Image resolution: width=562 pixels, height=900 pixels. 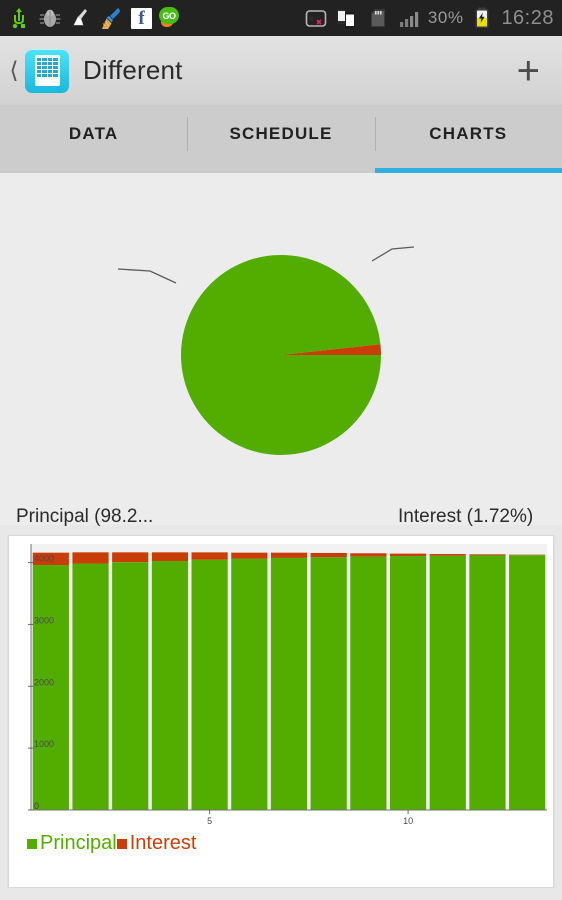 I want to click on page-bottom-filler, so click(x=281, y=894).